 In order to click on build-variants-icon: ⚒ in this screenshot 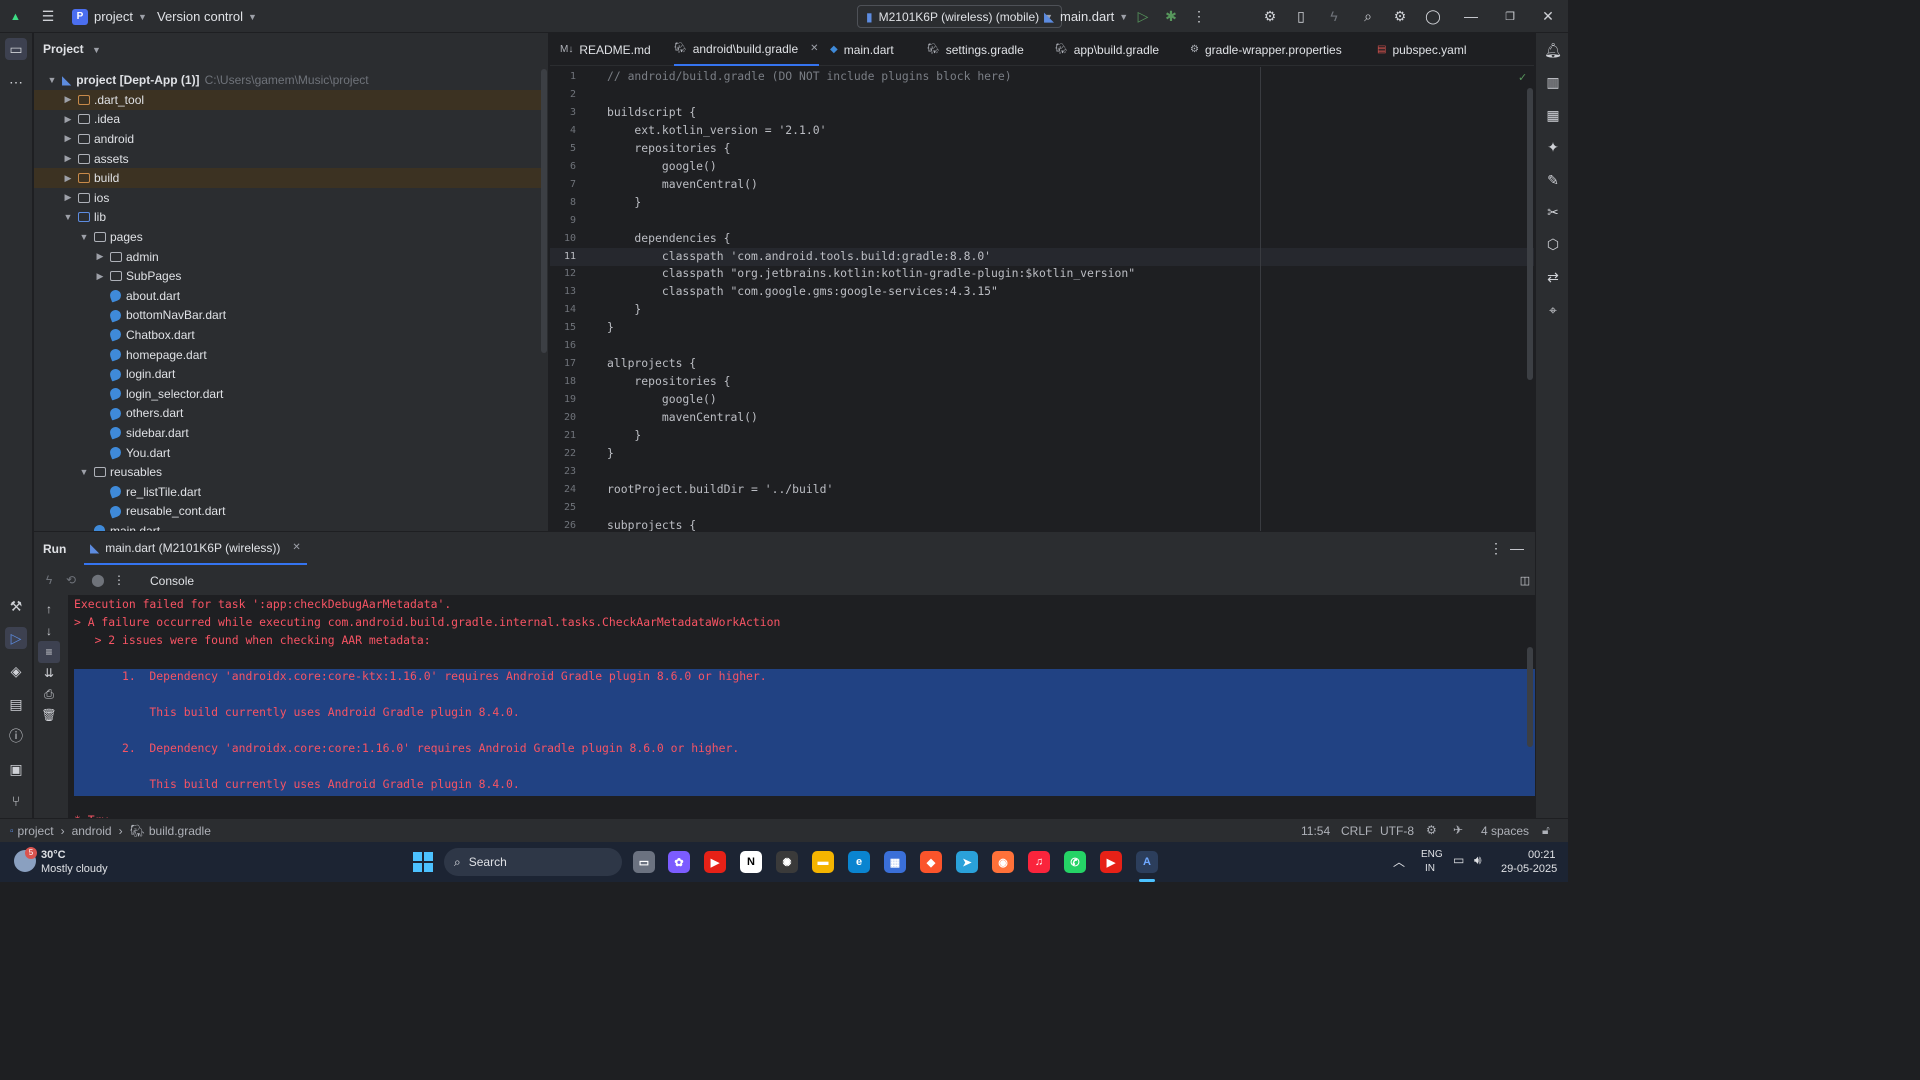, I will do `click(16, 606)`.